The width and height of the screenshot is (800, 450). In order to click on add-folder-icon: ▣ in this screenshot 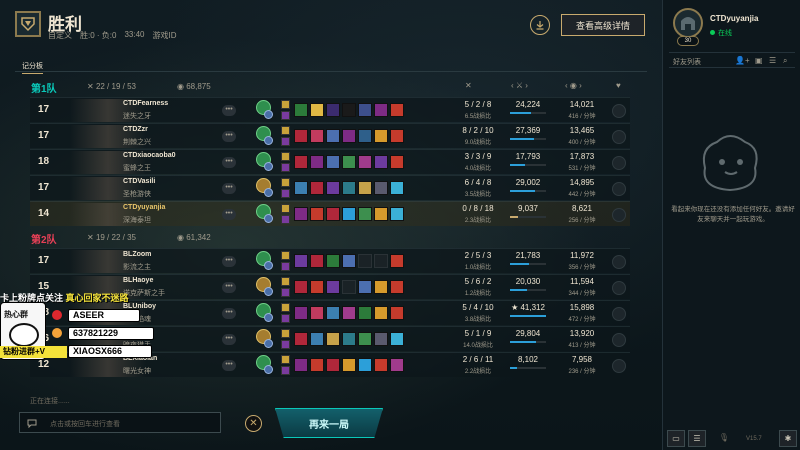, I will do `click(759, 60)`.